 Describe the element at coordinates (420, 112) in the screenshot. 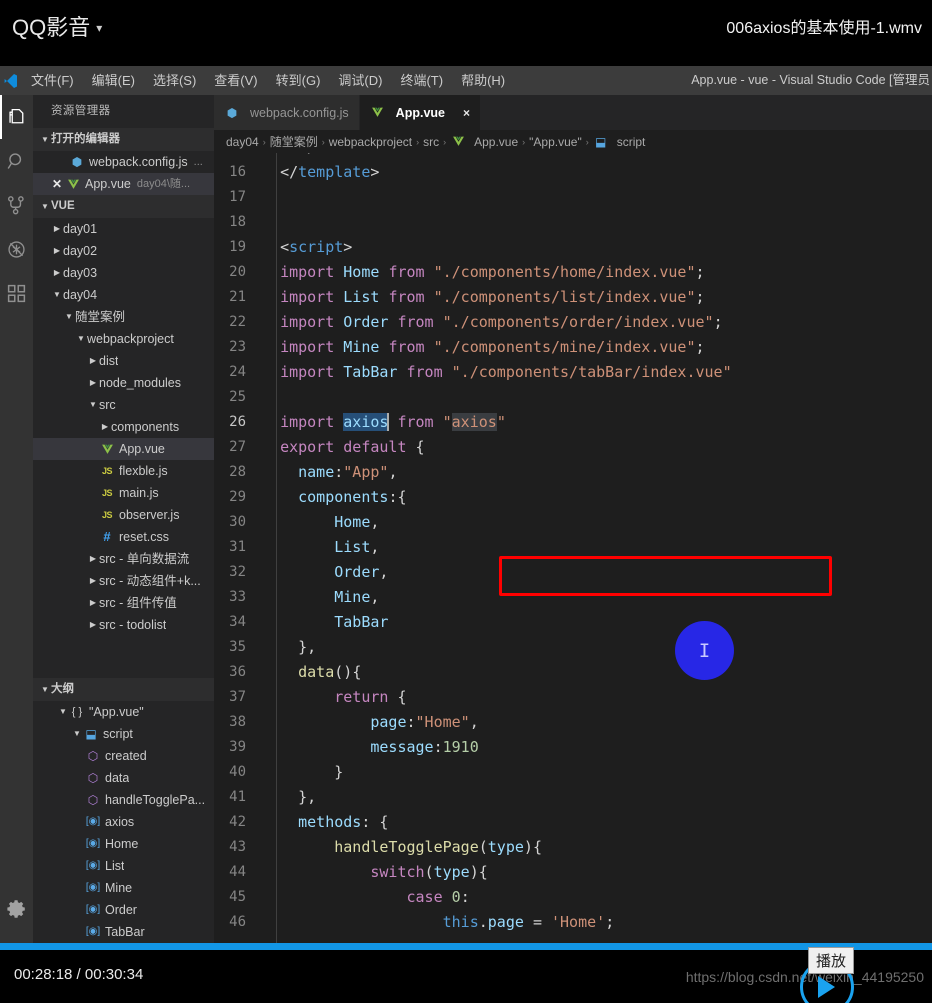

I see `tab-app-vue: App.vue ×` at that location.